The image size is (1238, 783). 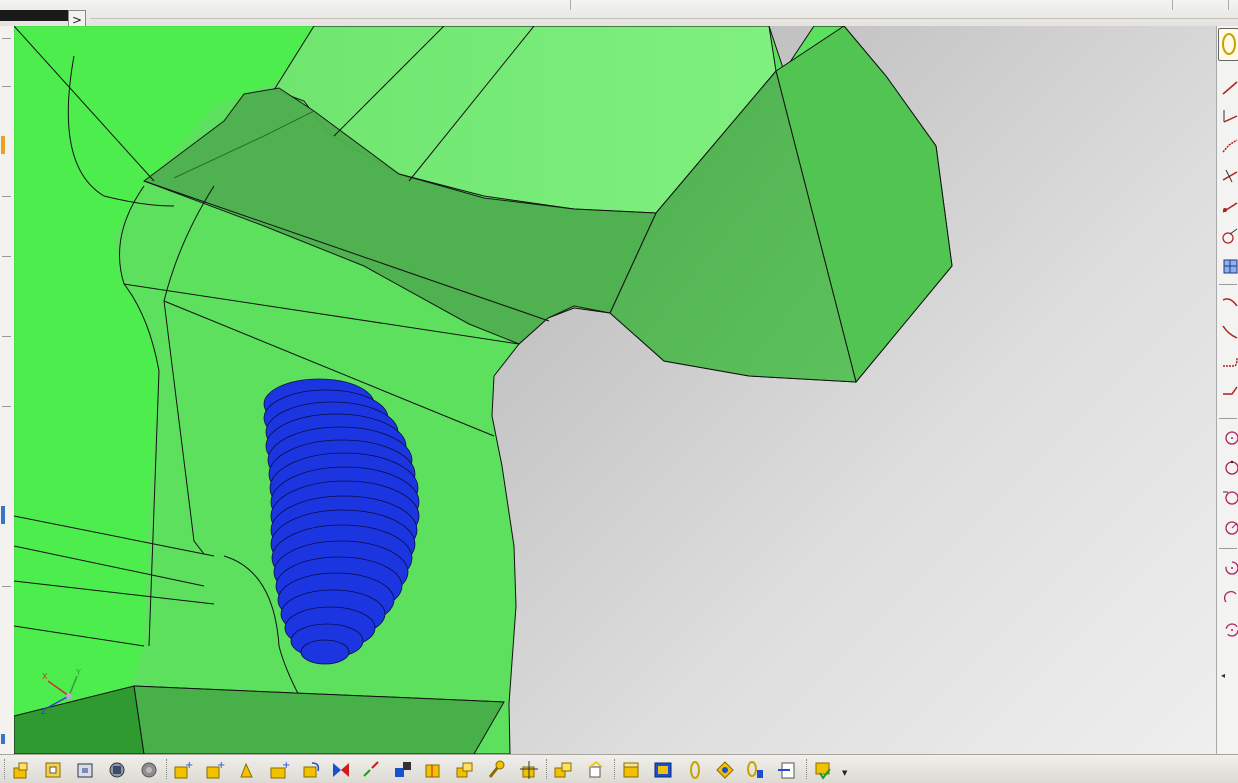 What do you see at coordinates (695, 770) in the screenshot?
I see `link-icon` at bounding box center [695, 770].